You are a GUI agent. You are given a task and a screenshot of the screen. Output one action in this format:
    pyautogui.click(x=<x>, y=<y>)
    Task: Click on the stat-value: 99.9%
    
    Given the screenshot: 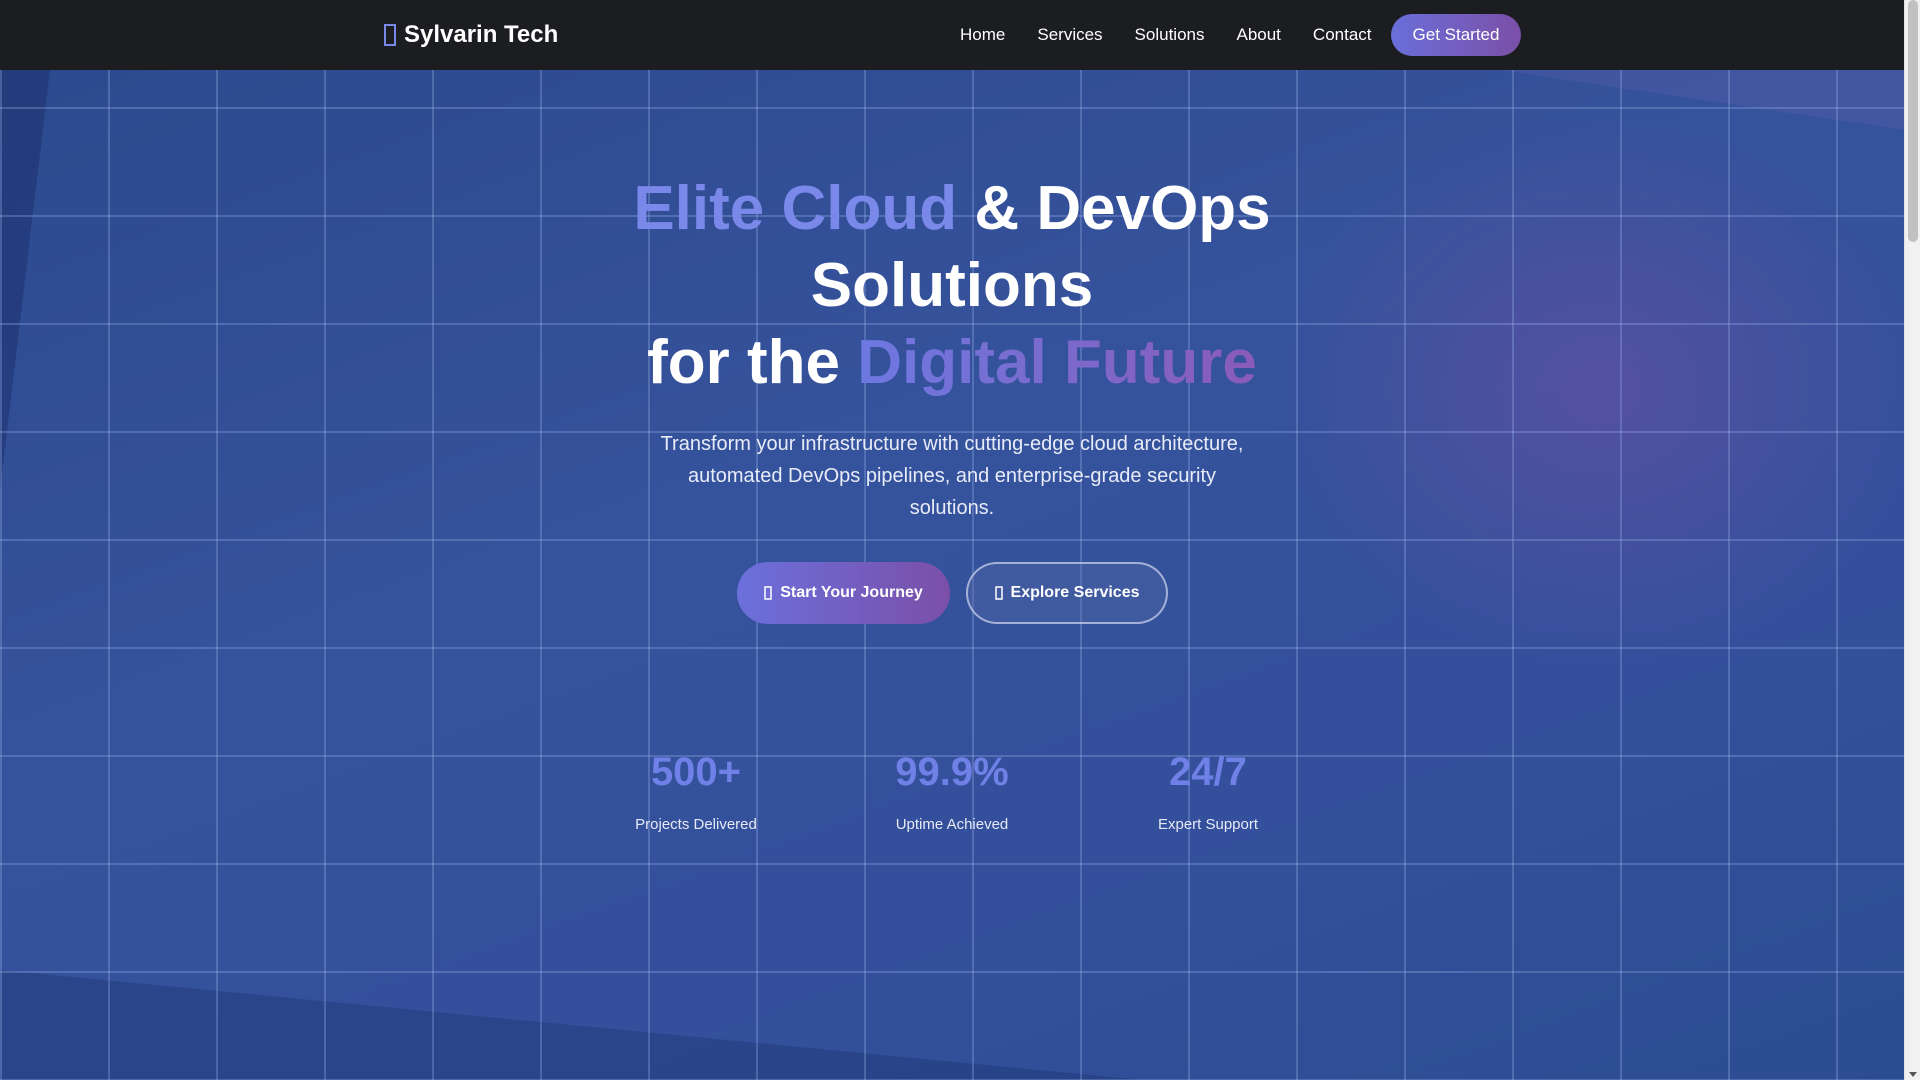 What is the action you would take?
    pyautogui.click(x=952, y=772)
    